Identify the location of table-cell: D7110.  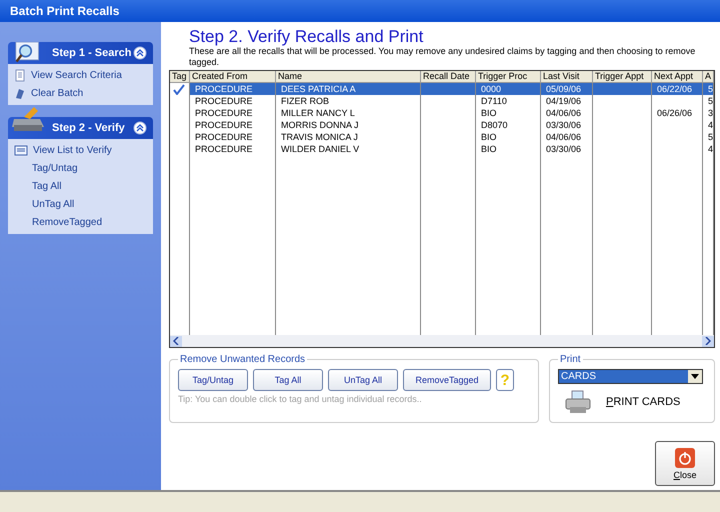
(508, 101).